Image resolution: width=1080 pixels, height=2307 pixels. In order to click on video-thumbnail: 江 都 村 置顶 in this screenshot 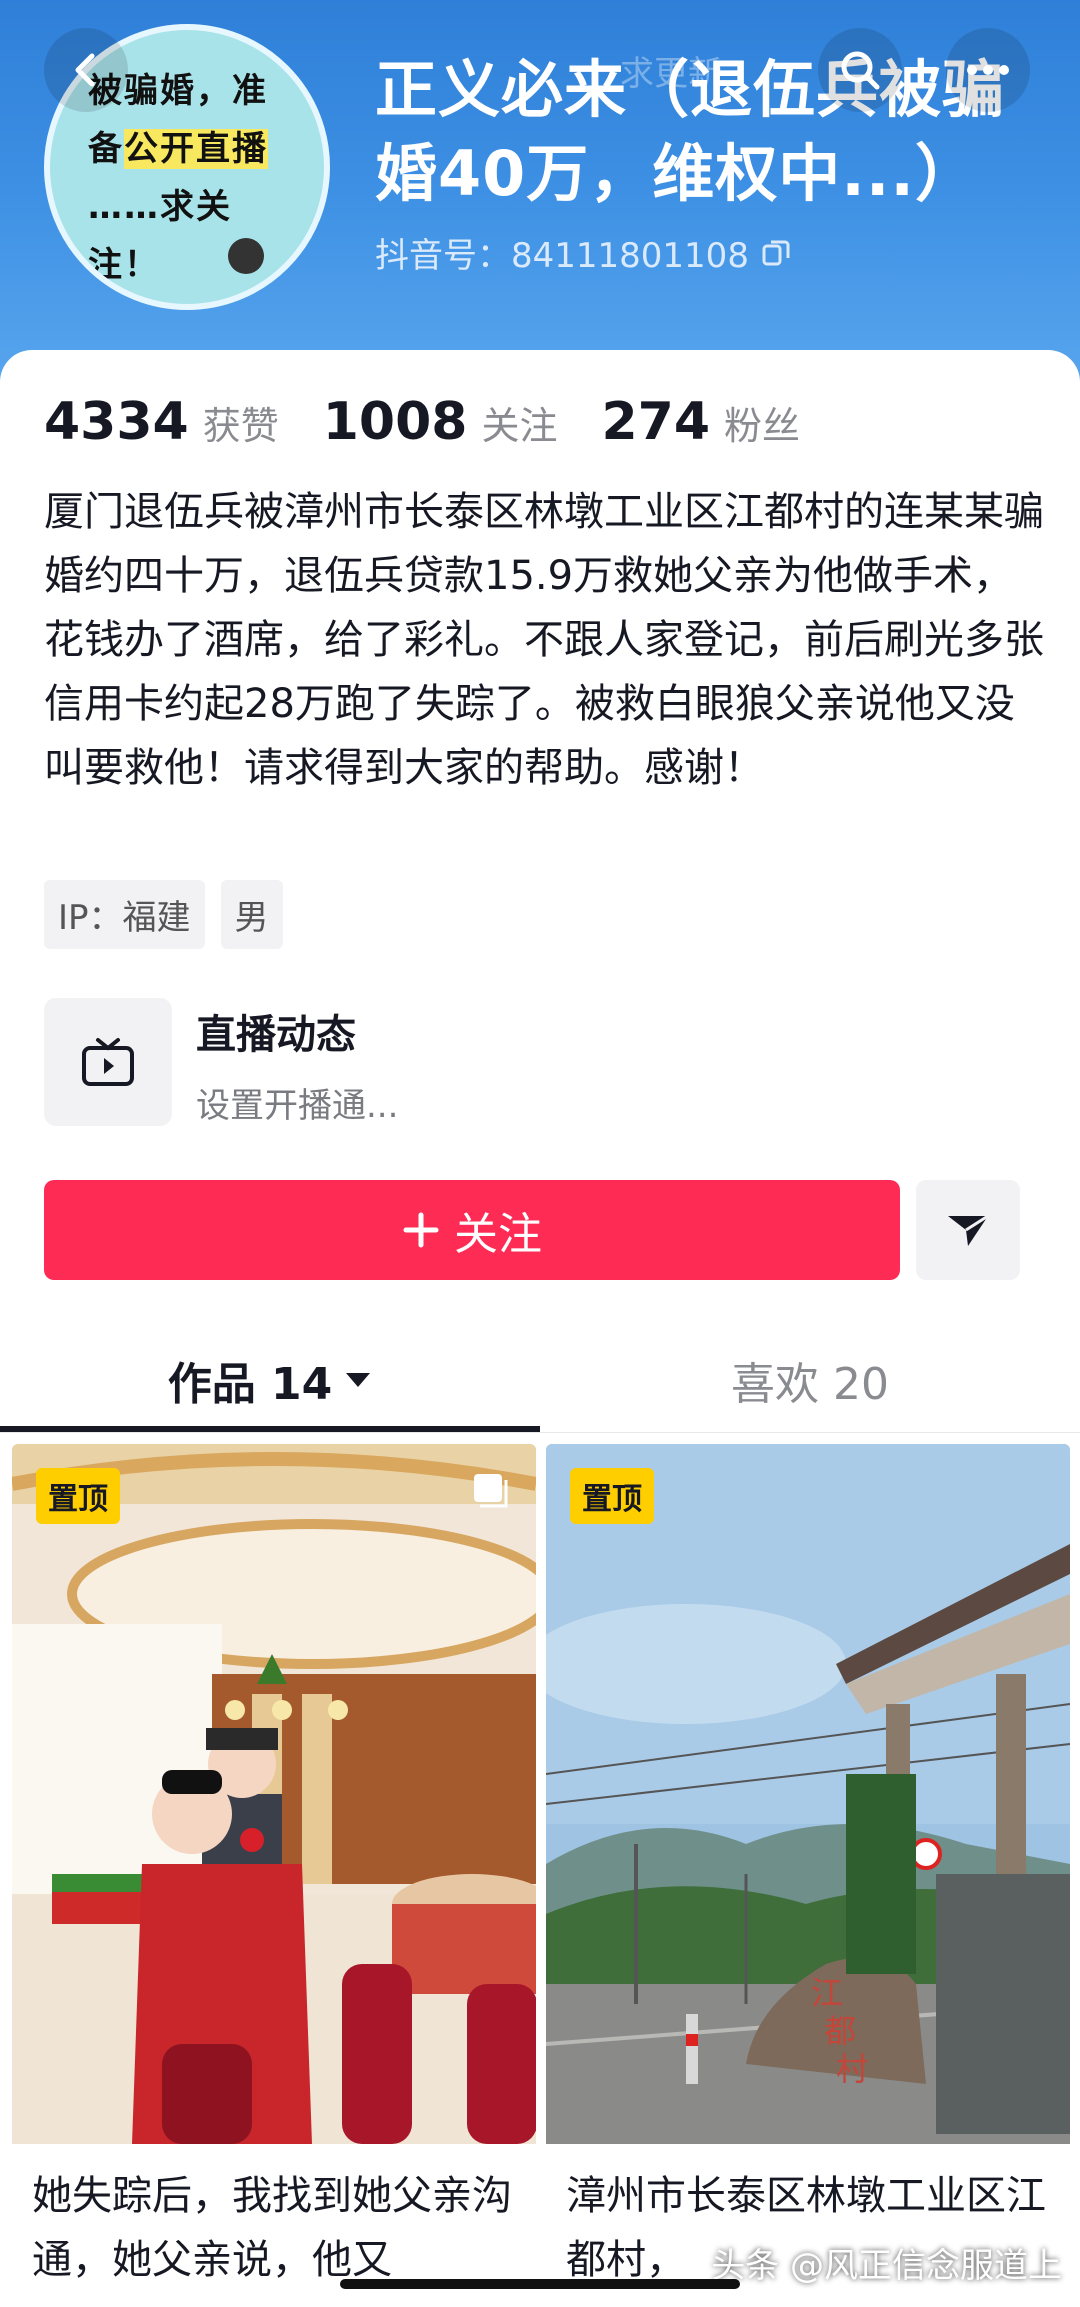, I will do `click(808, 1794)`.